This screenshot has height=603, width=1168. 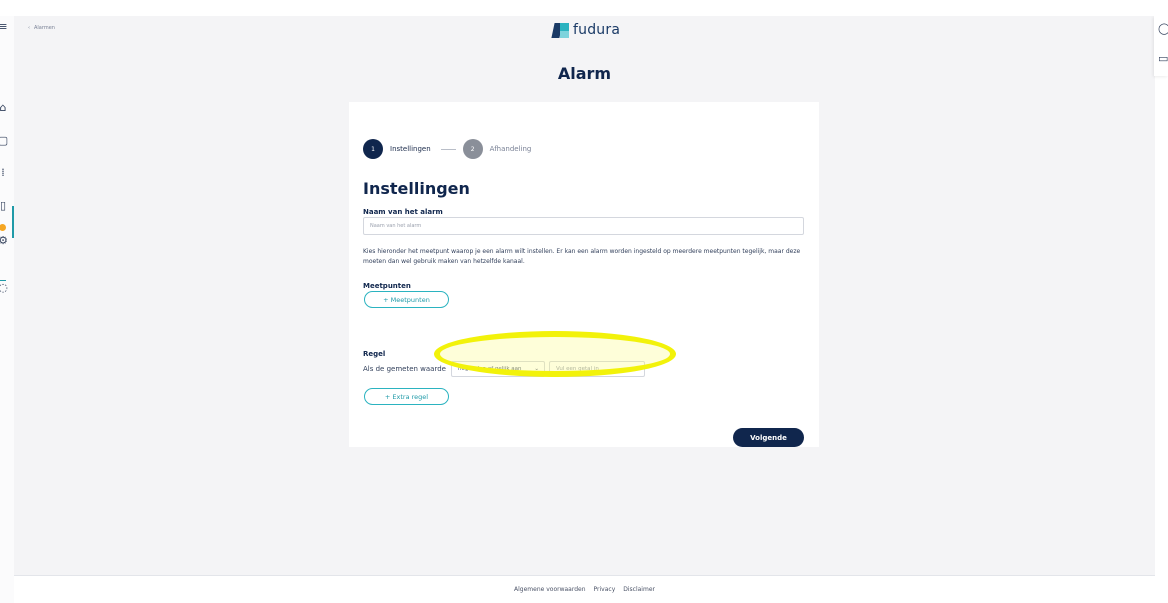 What do you see at coordinates (584, 8) in the screenshot?
I see `top-banner` at bounding box center [584, 8].